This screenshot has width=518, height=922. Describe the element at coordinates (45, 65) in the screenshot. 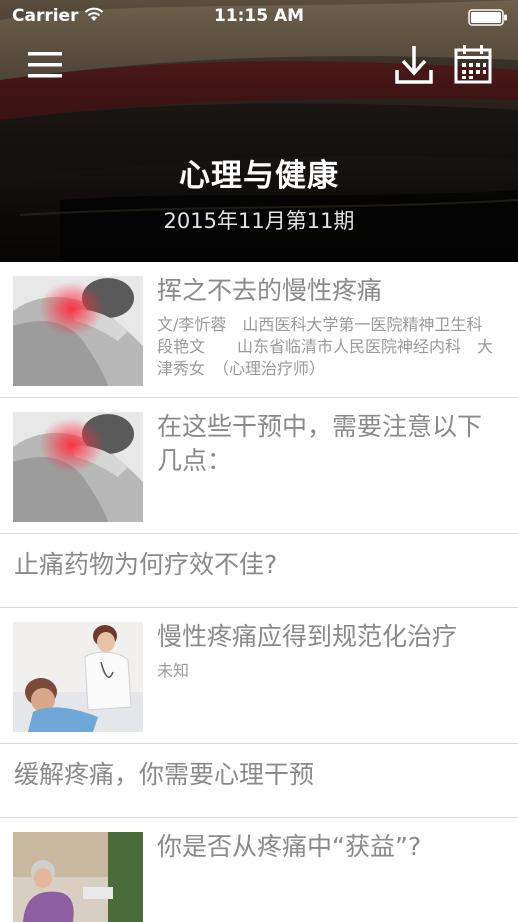

I see `menu-icon` at that location.